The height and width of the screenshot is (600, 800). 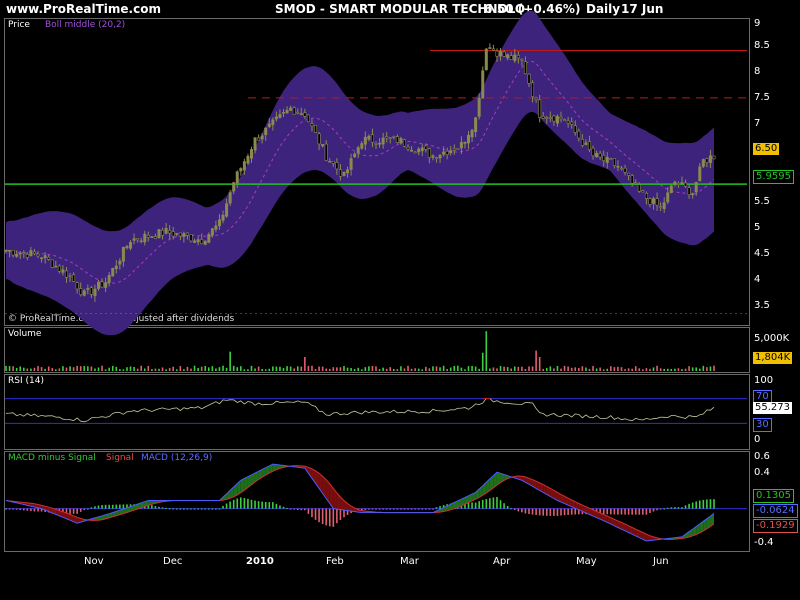 I want to click on macd-badge: -0.0624, so click(x=775, y=511).